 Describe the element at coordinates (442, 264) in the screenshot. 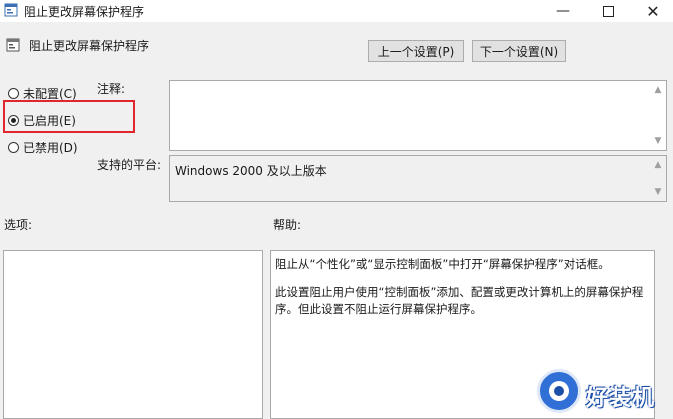

I see `help-paragraph: 阻止从“个性化”或“显示控制面板”中打开“屏幕保护程序”对话框。` at that location.